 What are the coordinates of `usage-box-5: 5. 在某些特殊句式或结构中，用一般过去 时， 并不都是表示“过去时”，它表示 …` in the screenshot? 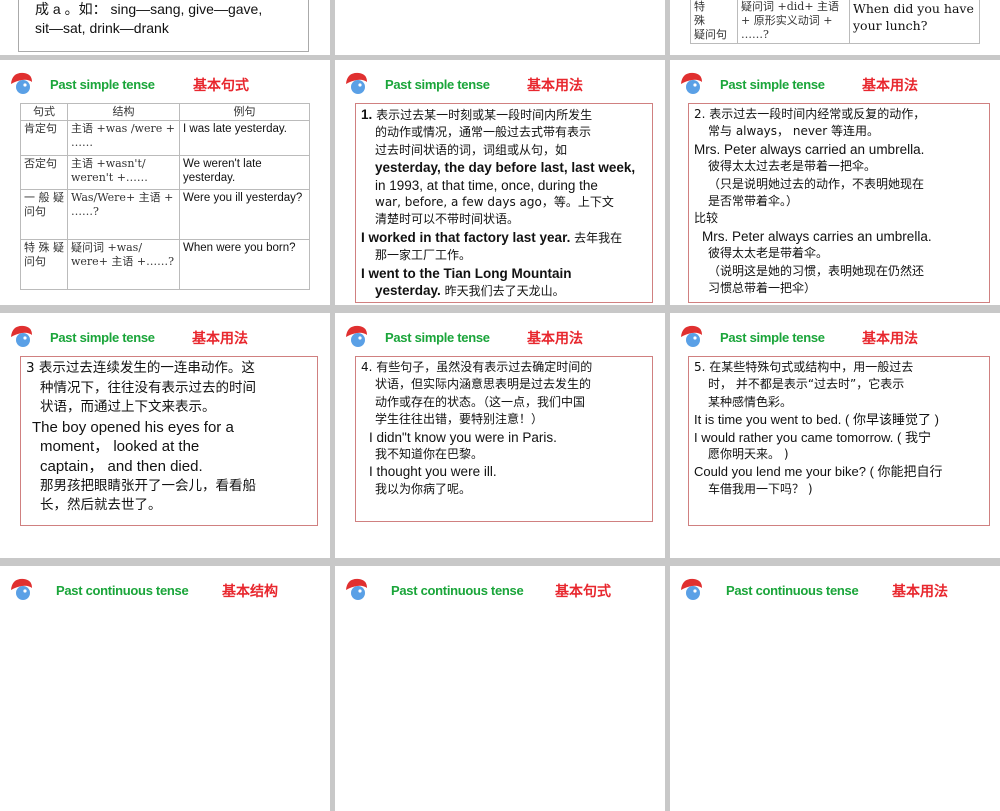 It's located at (839, 441).